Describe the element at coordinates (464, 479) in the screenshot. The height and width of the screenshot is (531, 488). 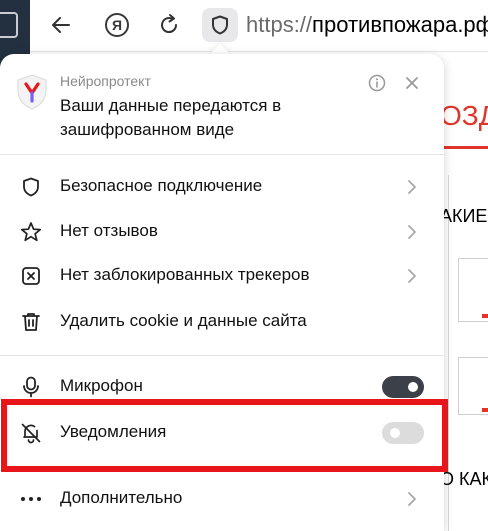
I see `page-text: О КАК` at that location.